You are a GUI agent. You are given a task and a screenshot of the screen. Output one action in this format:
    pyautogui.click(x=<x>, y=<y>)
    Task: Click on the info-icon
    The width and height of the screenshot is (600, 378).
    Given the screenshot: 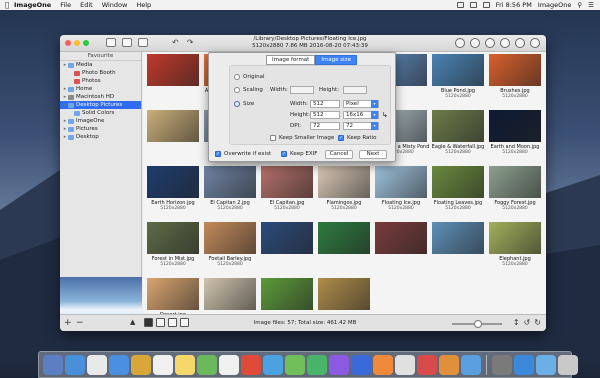 What is the action you would take?
    pyautogui.click(x=505, y=43)
    